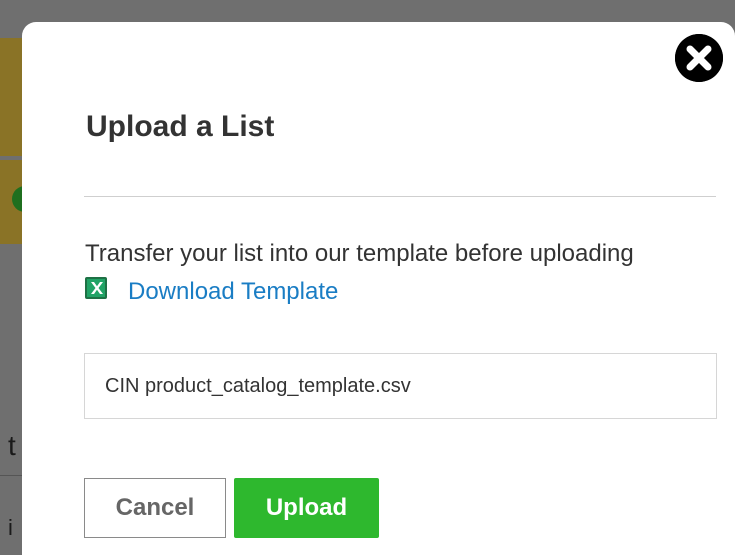 Image resolution: width=735 pixels, height=555 pixels. I want to click on close-icon, so click(699, 58).